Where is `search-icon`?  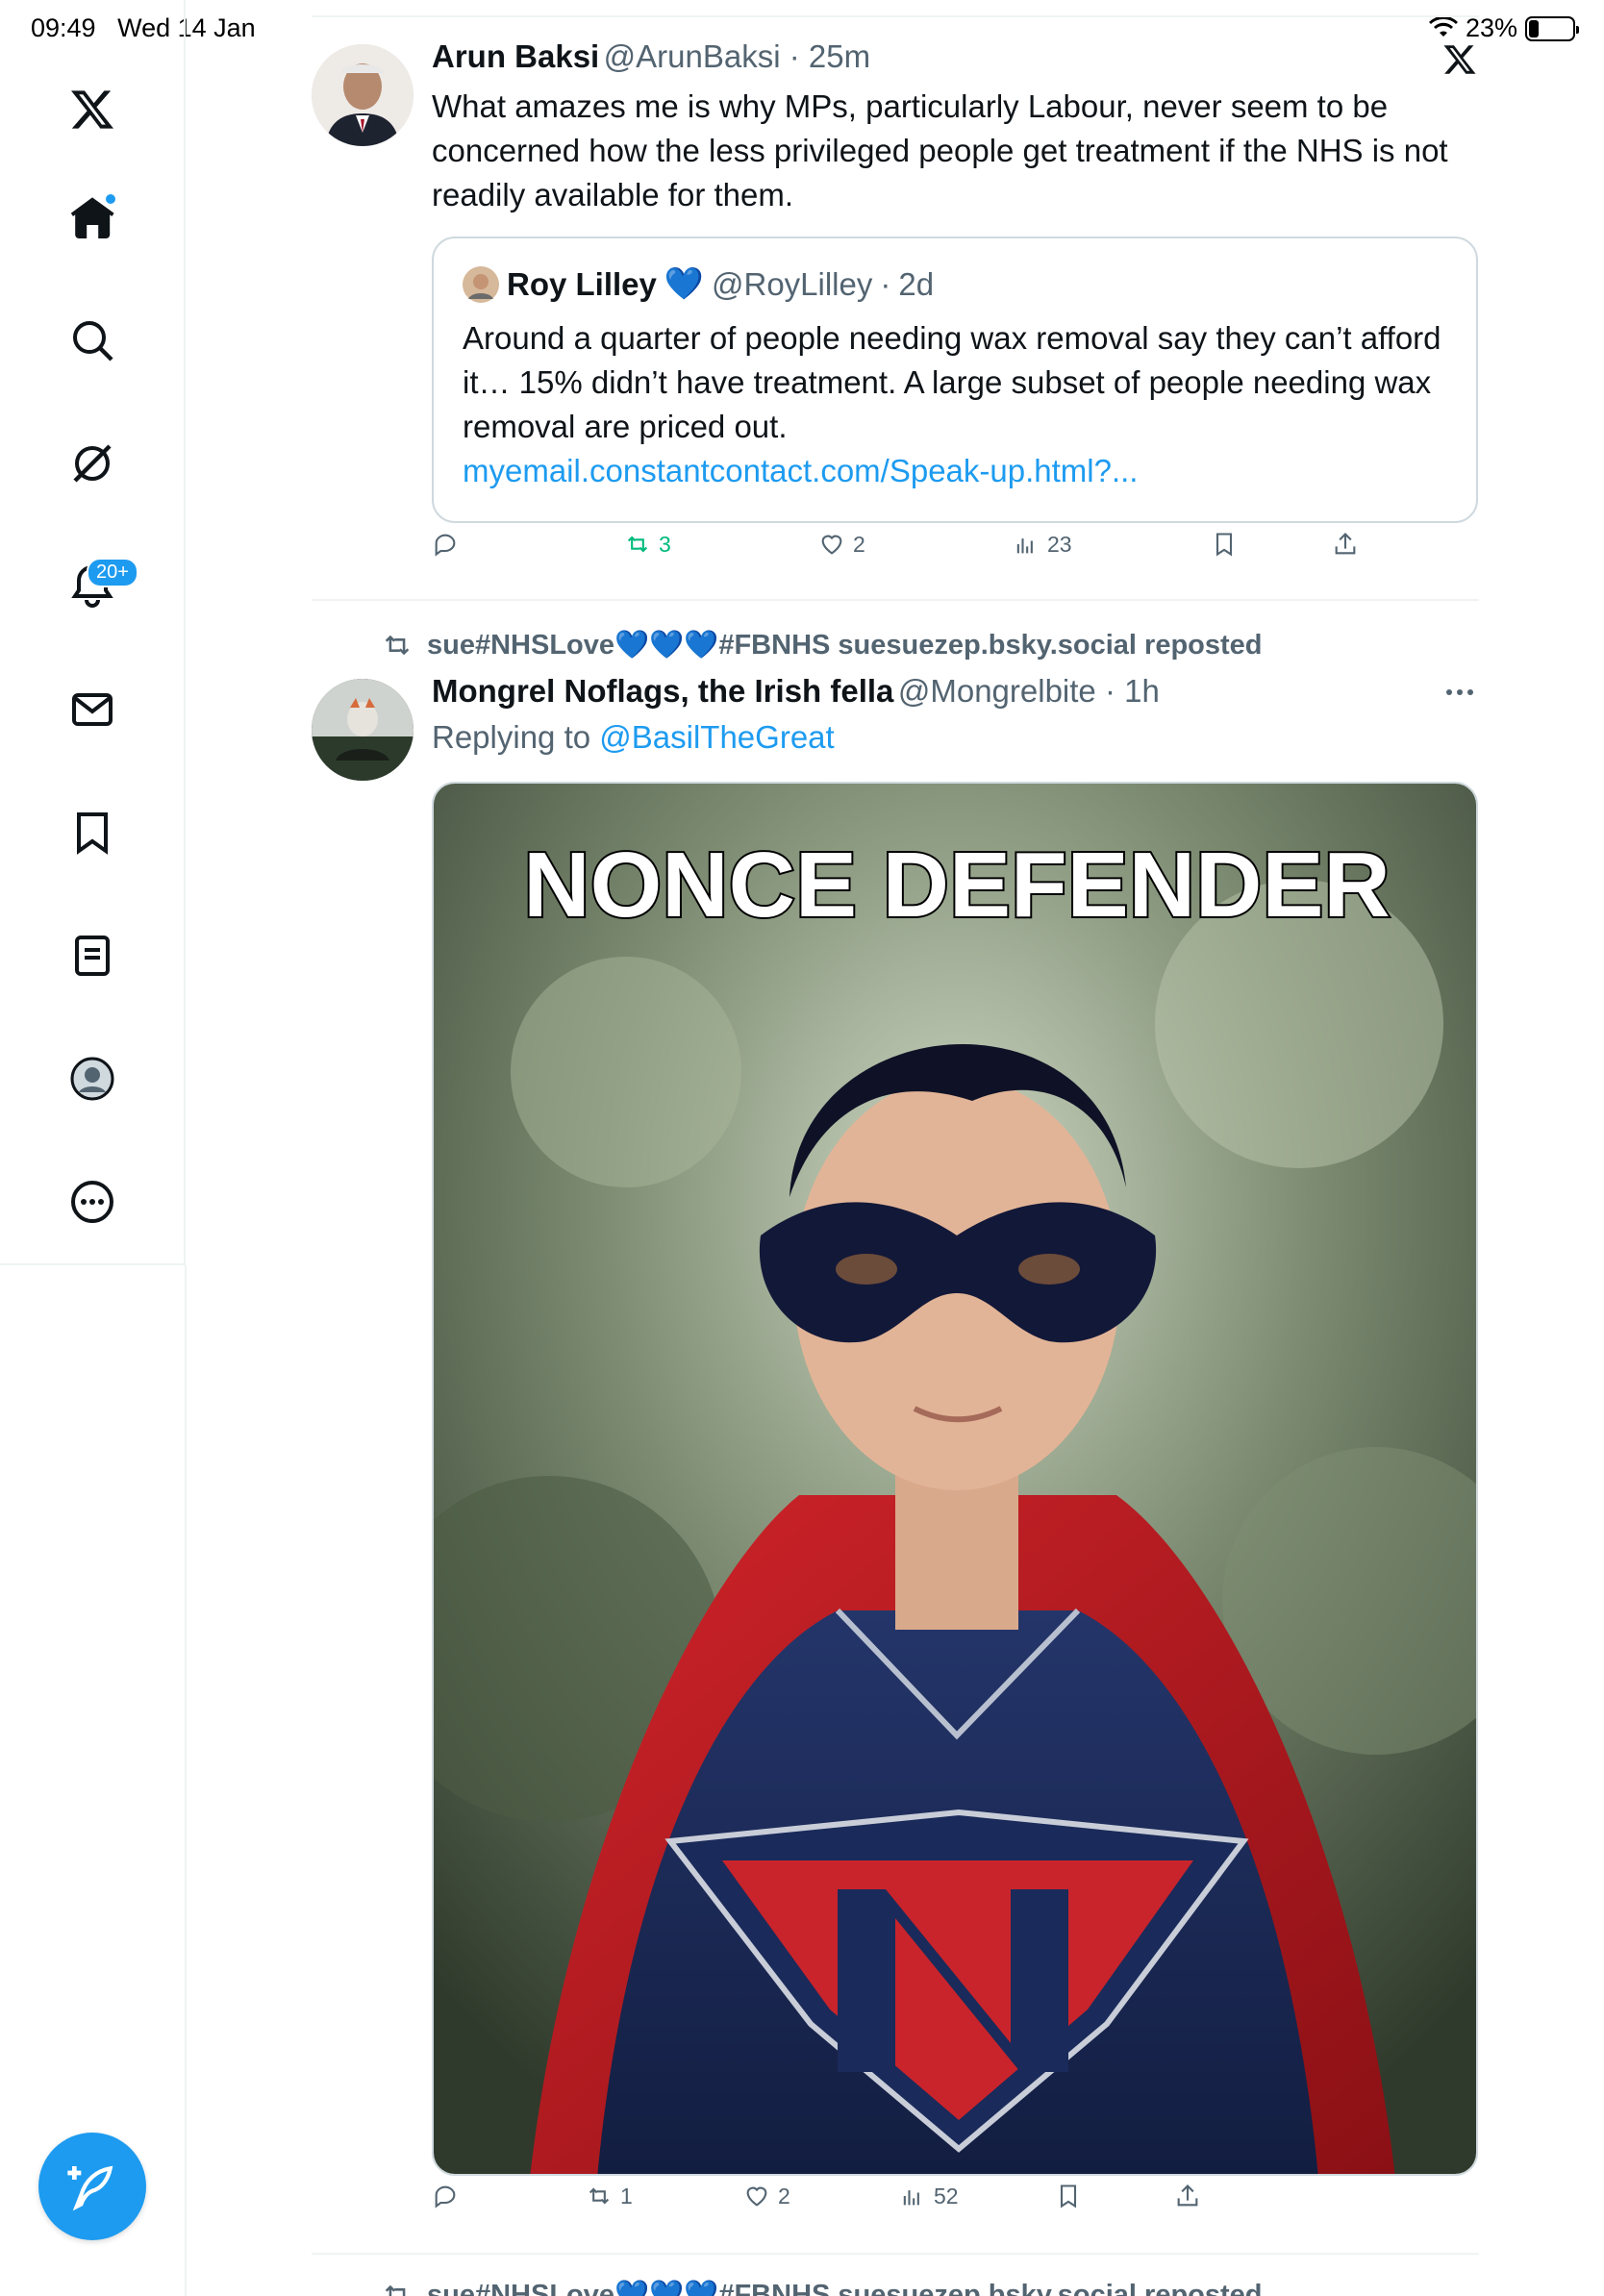 search-icon is located at coordinates (93, 341).